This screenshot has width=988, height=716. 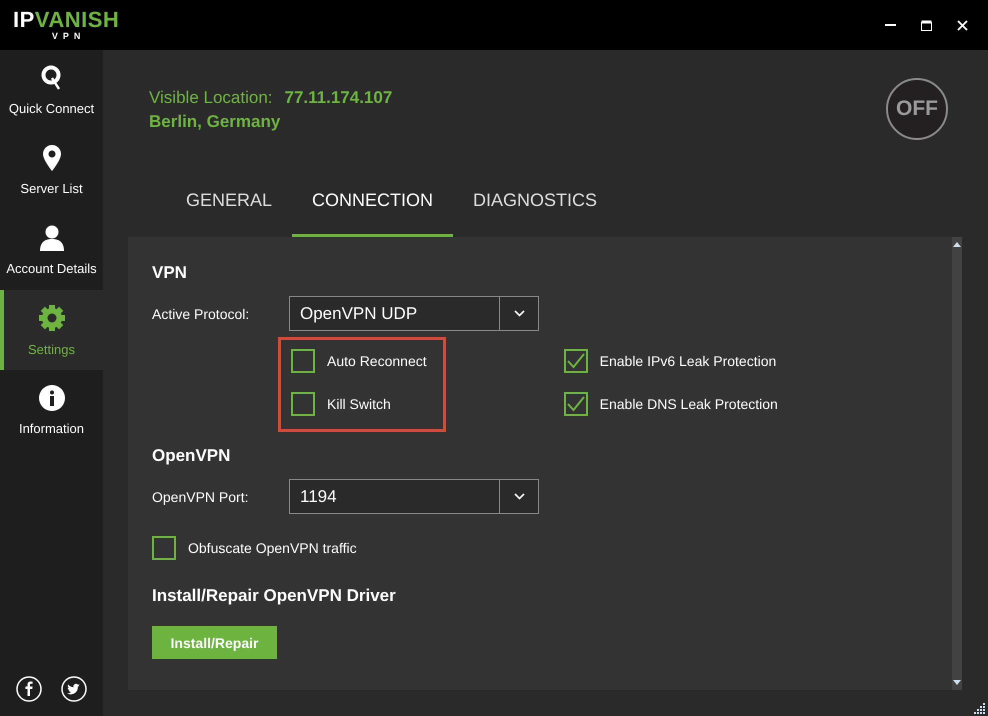 What do you see at coordinates (274, 596) in the screenshot?
I see `section-heading: Install/Repair OpenVPN Driver` at bounding box center [274, 596].